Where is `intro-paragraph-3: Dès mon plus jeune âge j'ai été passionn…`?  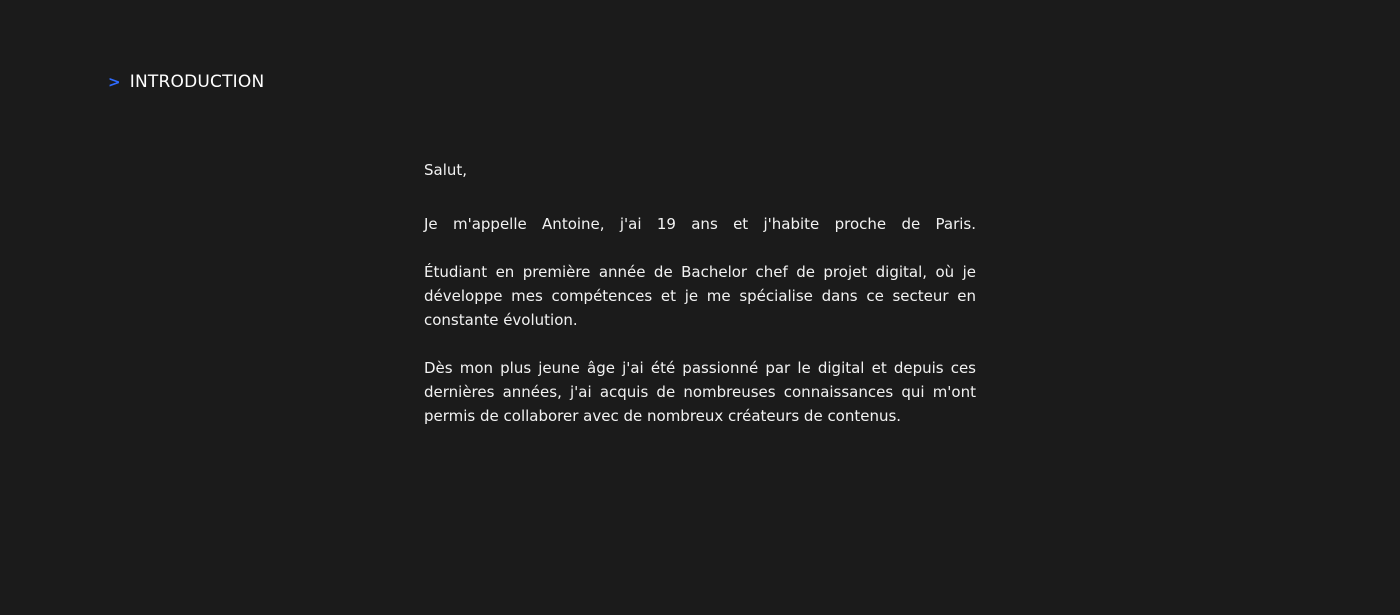 intro-paragraph-3: Dès mon plus jeune âge j'ai été passionn… is located at coordinates (700, 392).